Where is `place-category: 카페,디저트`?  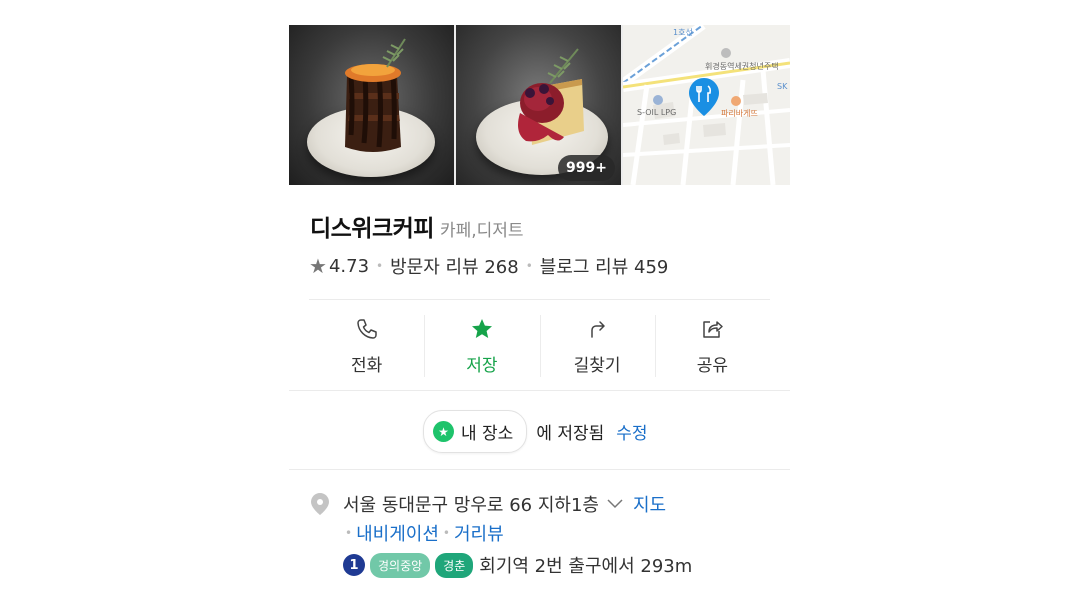 place-category: 카페,디저트 is located at coordinates (481, 231).